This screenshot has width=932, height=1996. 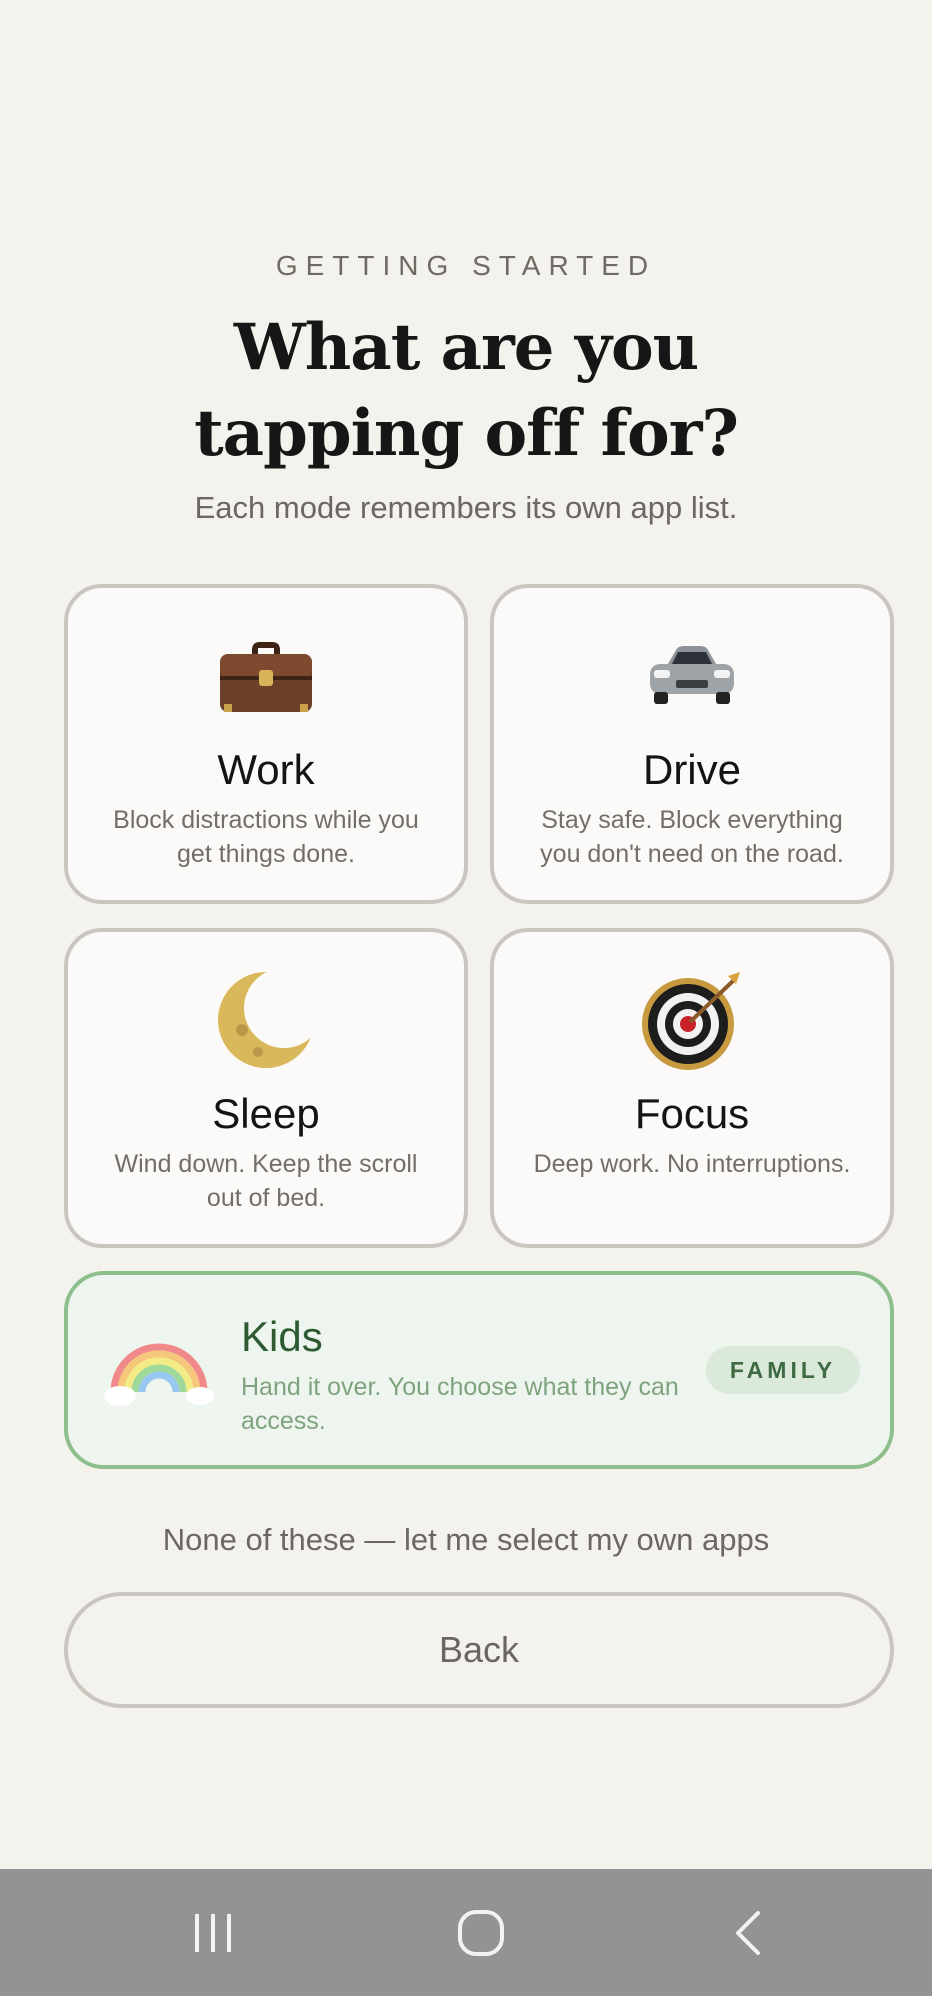 What do you see at coordinates (692, 676) in the screenshot?
I see `car-icon` at bounding box center [692, 676].